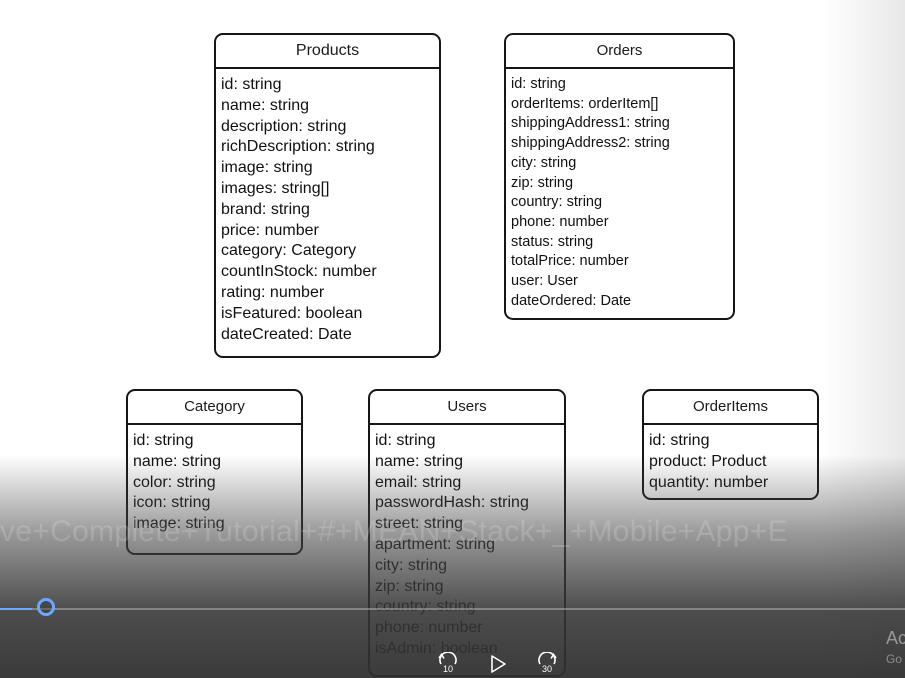 This screenshot has height=678, width=905. What do you see at coordinates (46, 607) in the screenshot?
I see `progress-scrubber-handle` at bounding box center [46, 607].